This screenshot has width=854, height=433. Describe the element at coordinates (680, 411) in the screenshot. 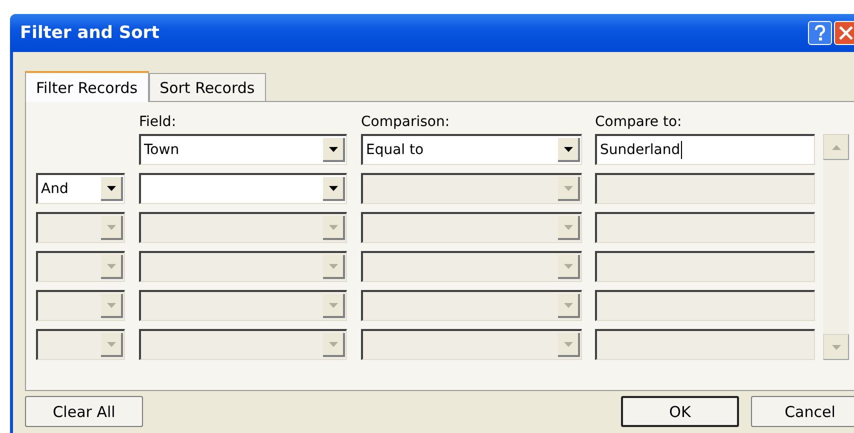

I see `ok-button: OK` at that location.